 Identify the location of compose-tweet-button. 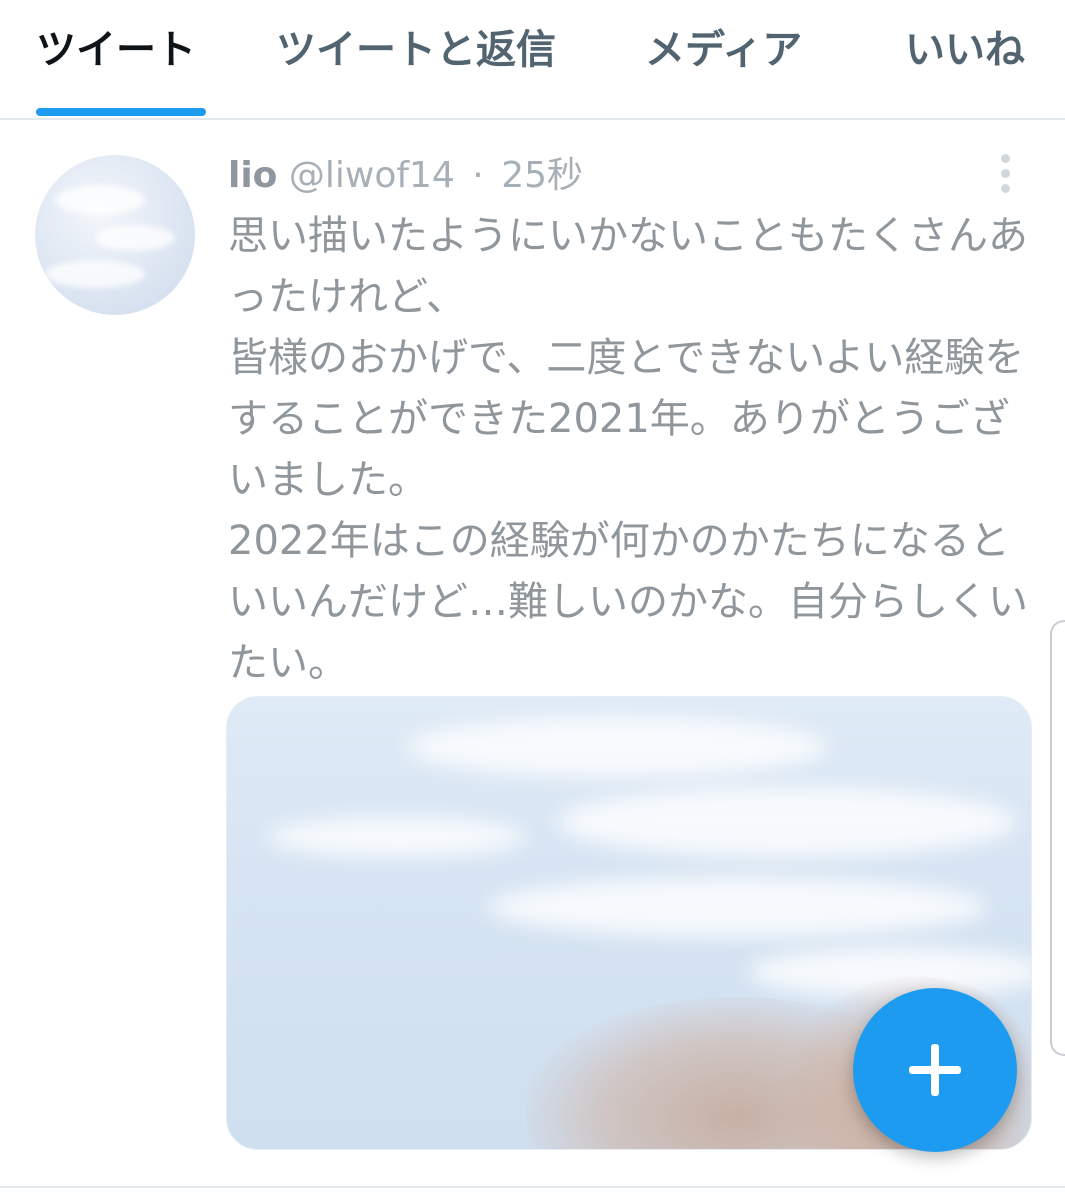
(935, 1070).